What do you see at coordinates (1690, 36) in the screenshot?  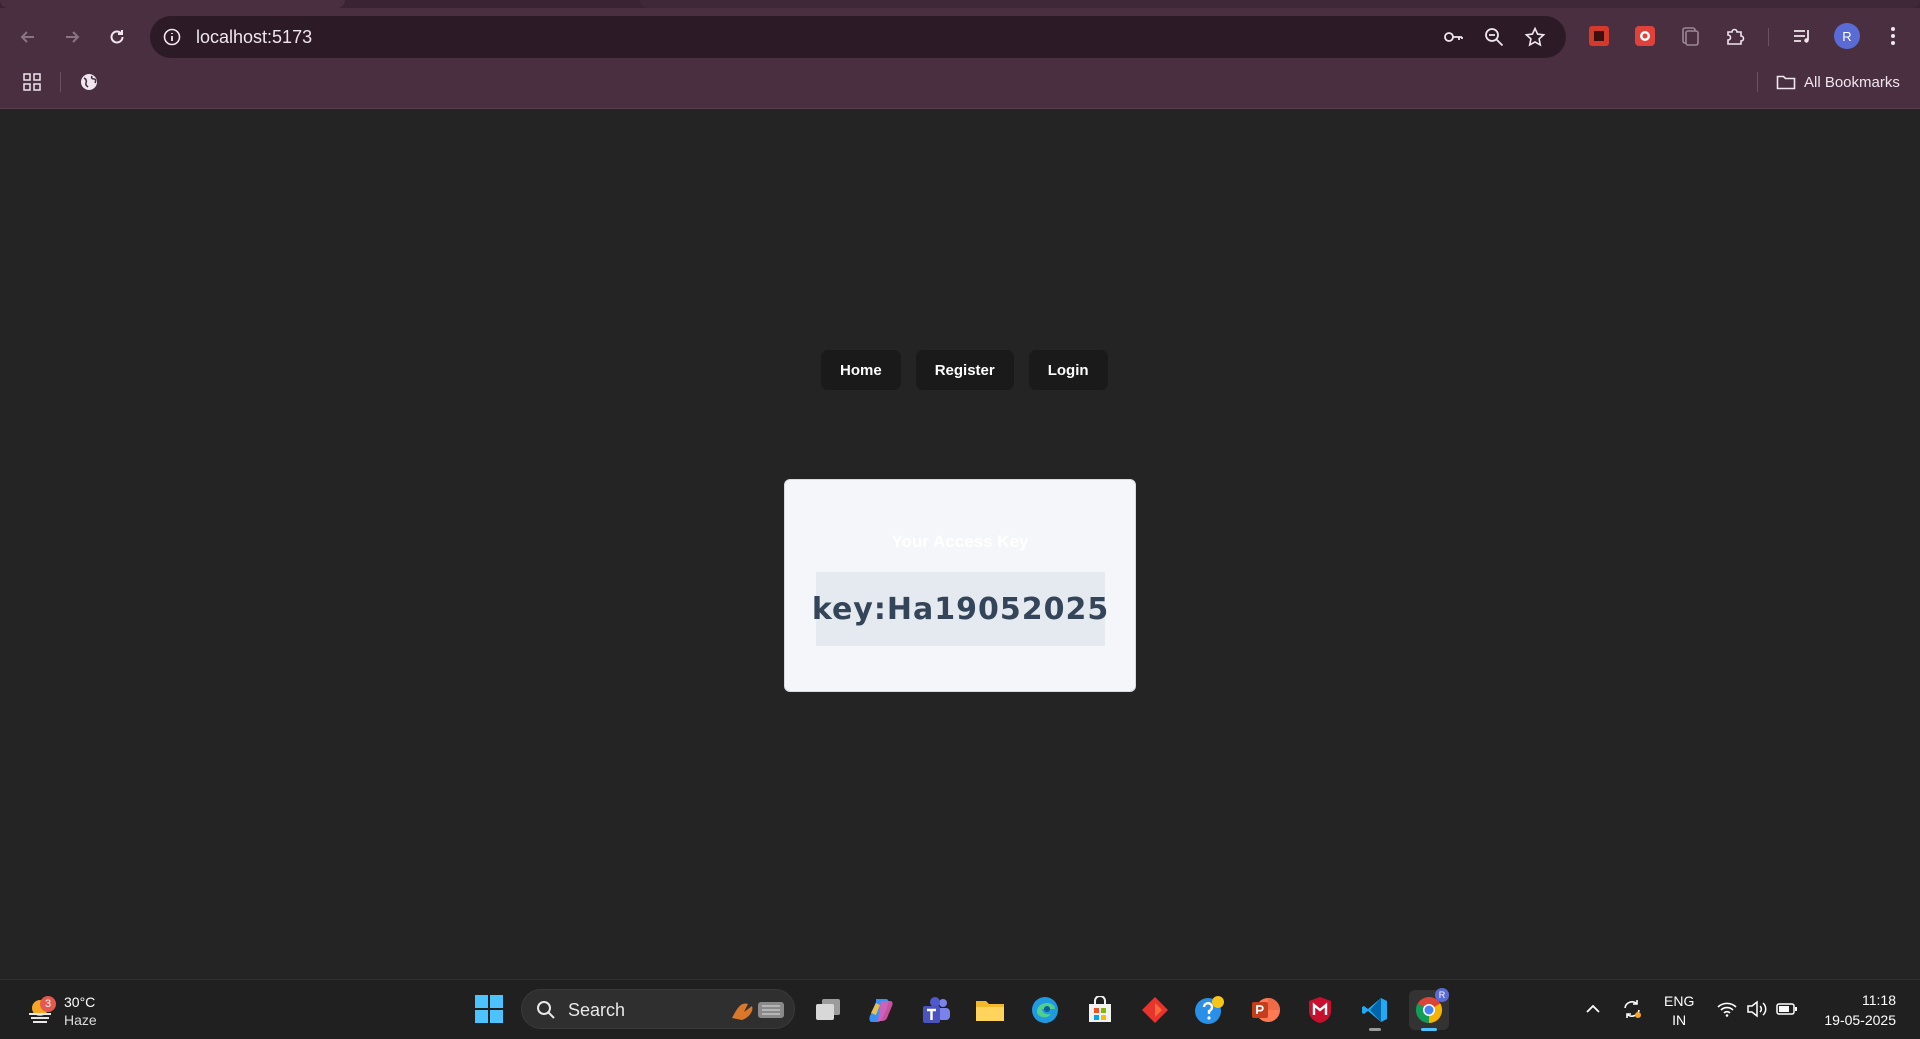 I see `clipboard-extension-icon` at bounding box center [1690, 36].